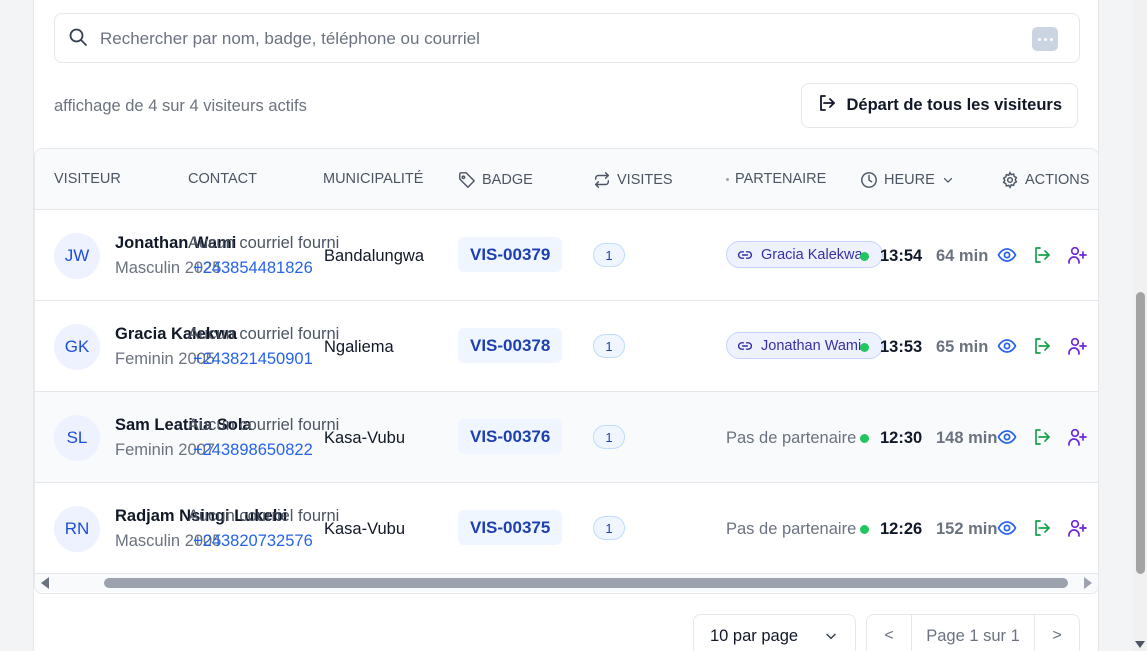  I want to click on visitor-badge: VIS-00378, so click(510, 345).